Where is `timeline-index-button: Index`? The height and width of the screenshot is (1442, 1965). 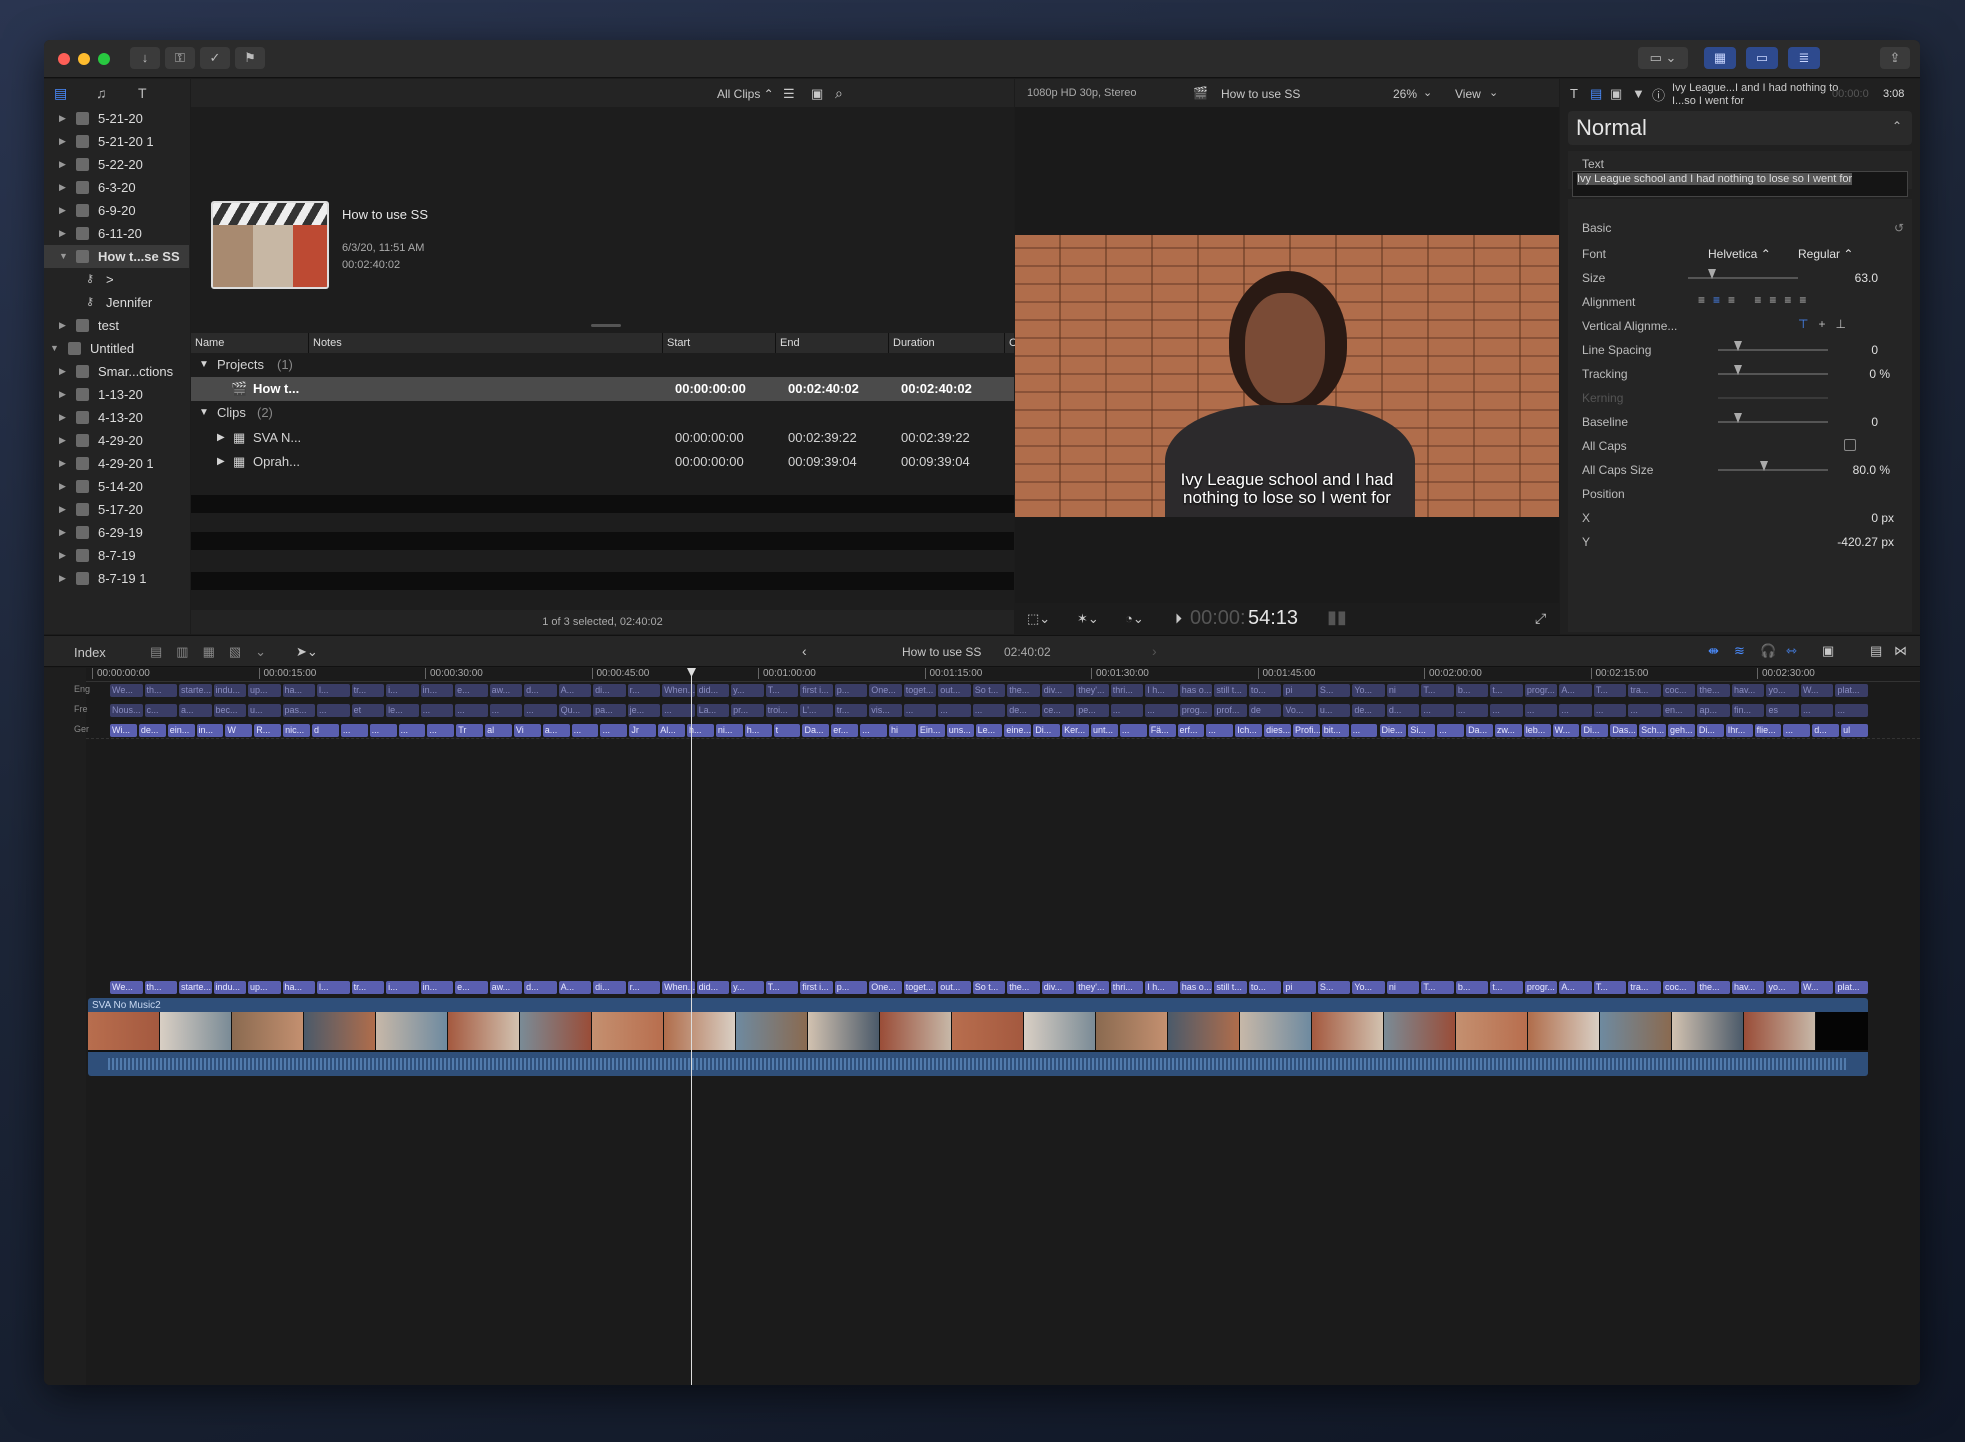
timeline-index-button: Index is located at coordinates (90, 652).